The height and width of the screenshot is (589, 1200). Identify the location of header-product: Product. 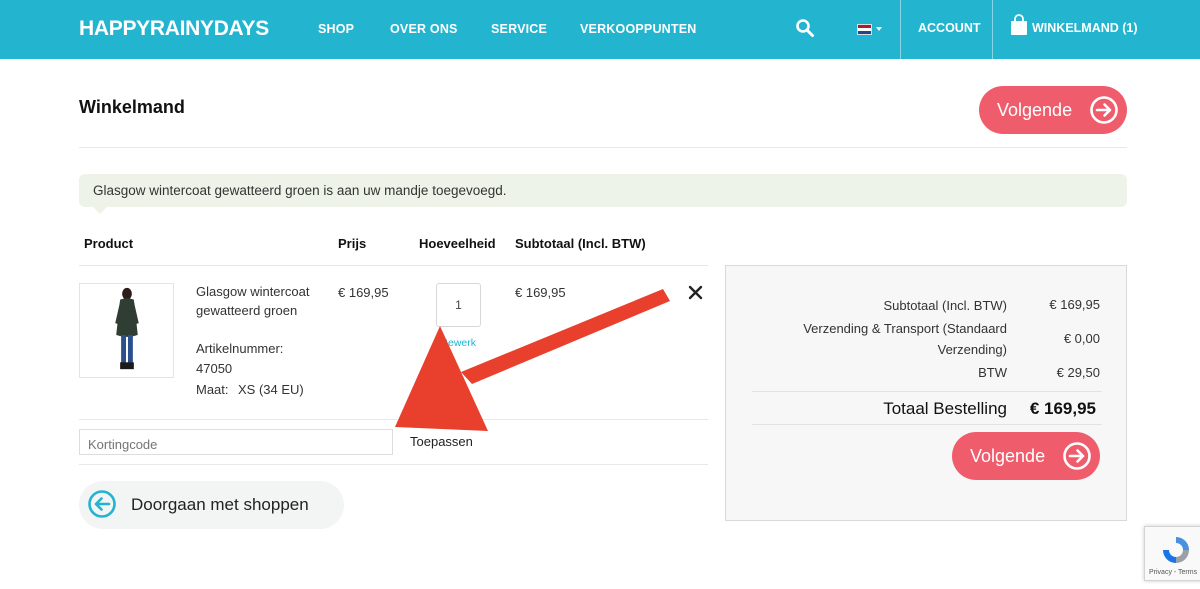
(109, 243).